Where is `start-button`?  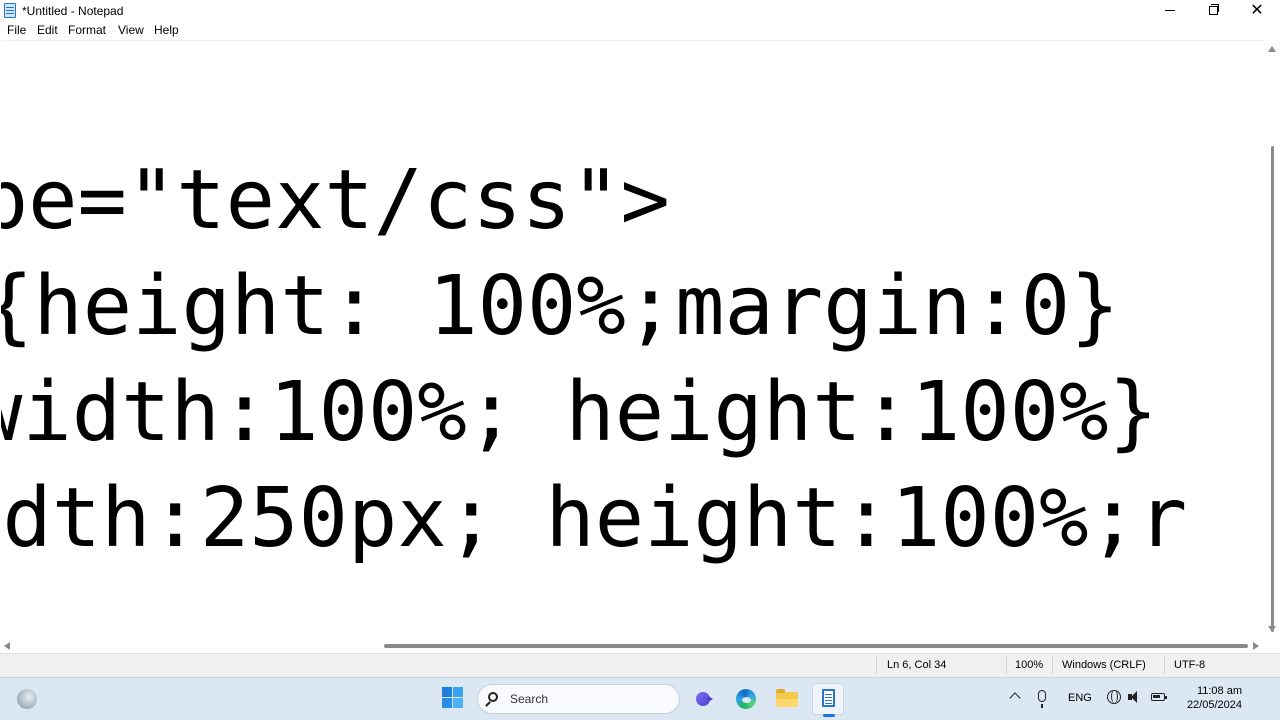 start-button is located at coordinates (453, 698).